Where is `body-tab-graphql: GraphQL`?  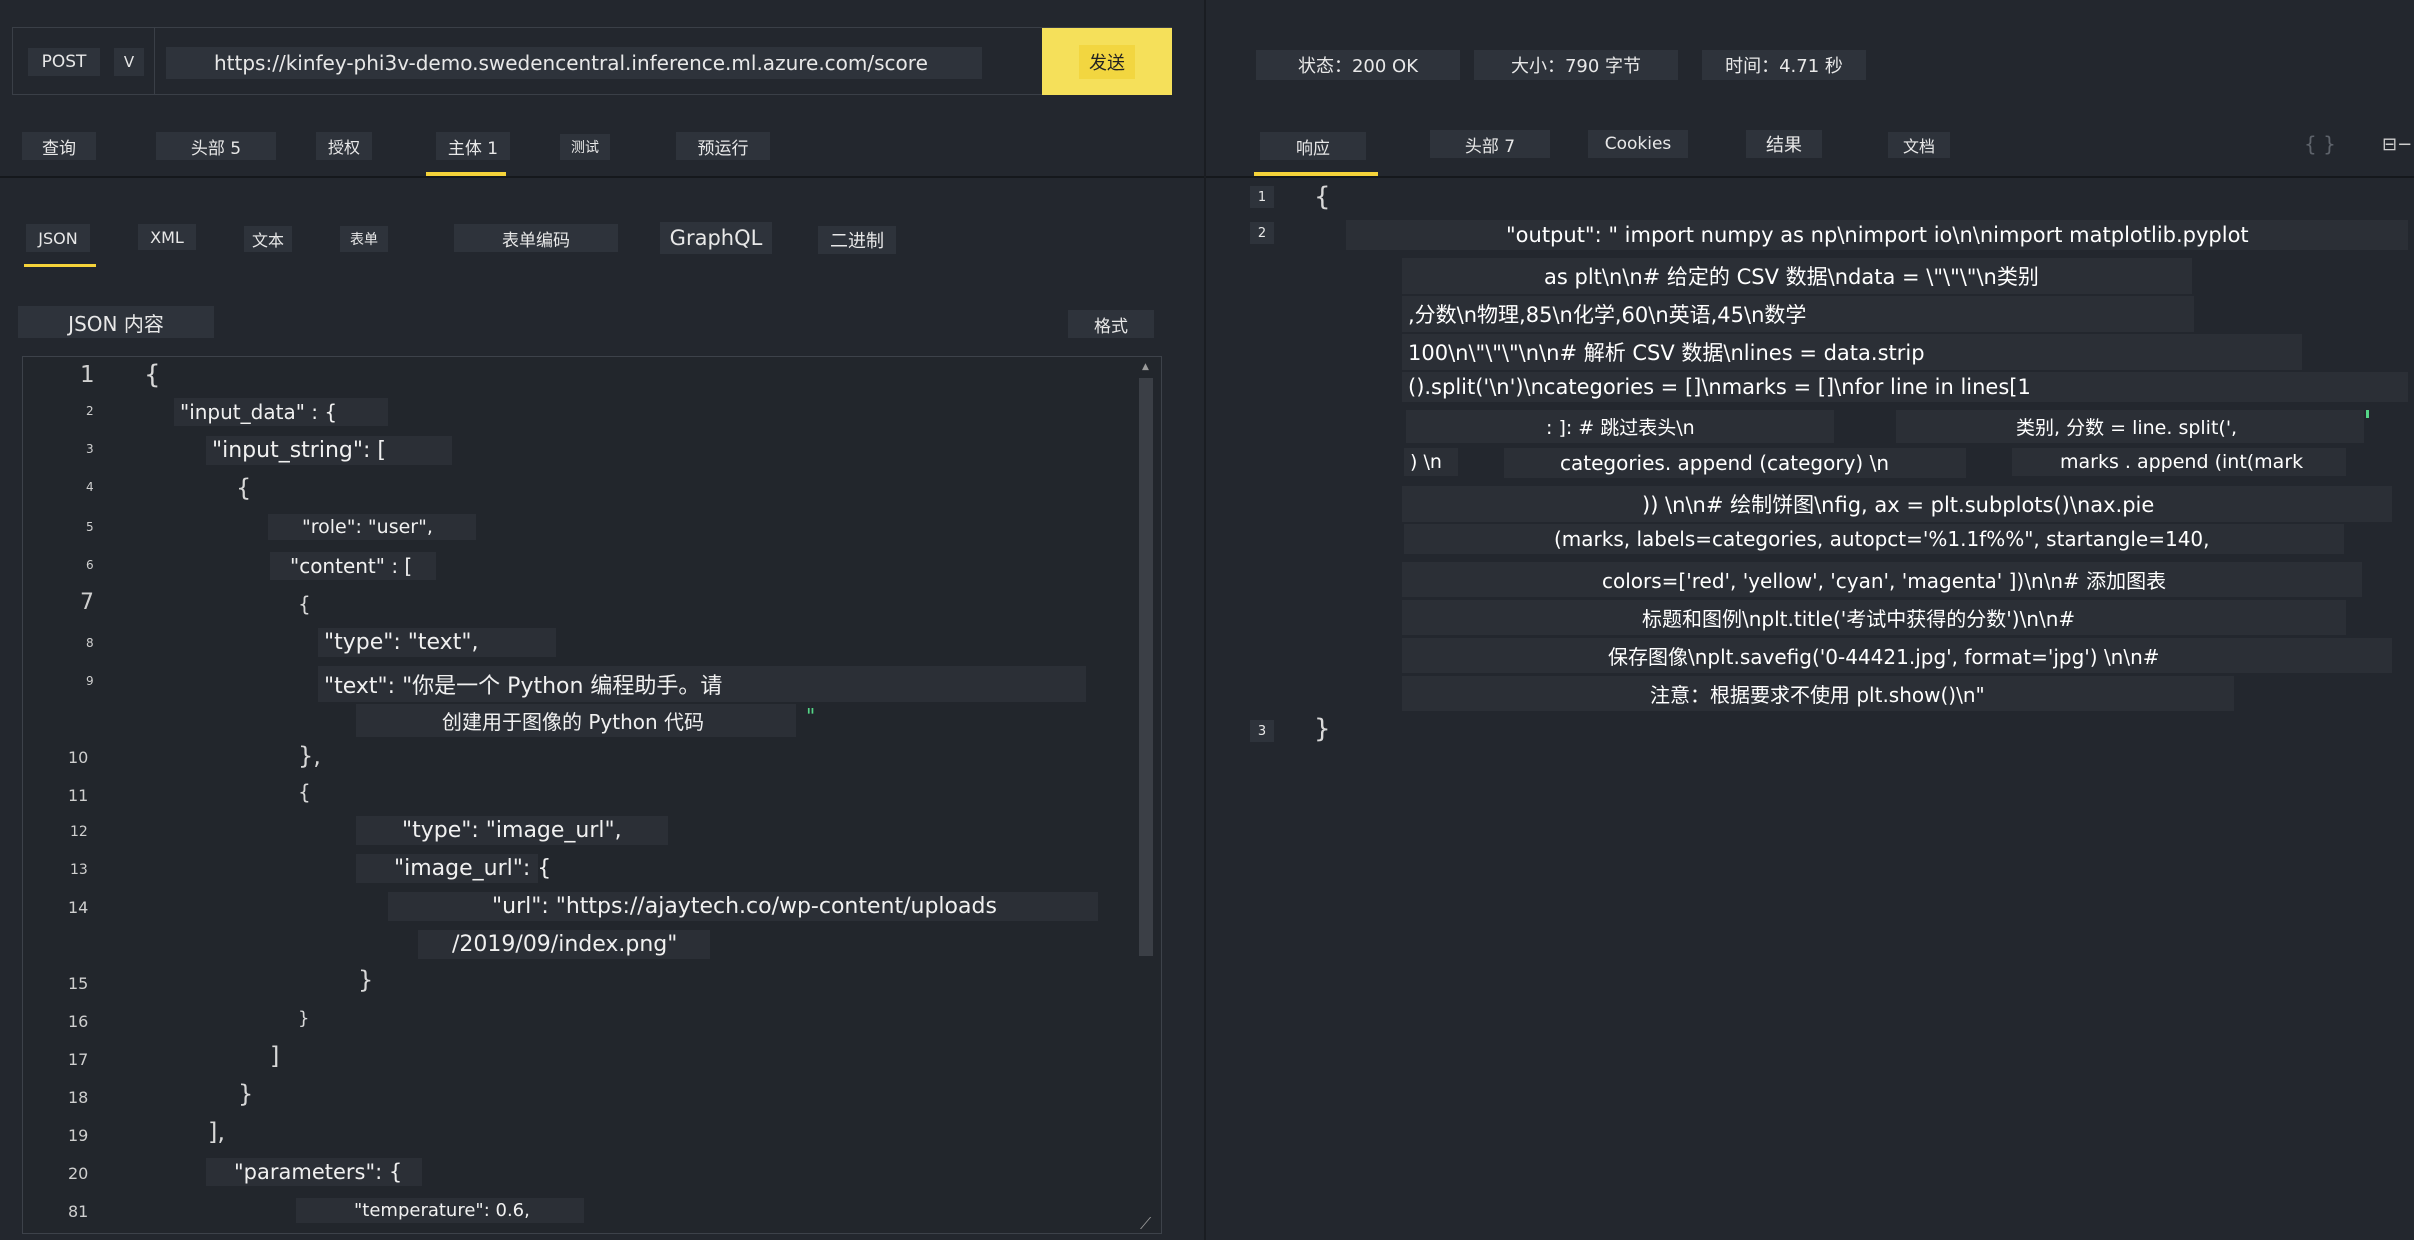
body-tab-graphql: GraphQL is located at coordinates (716, 238).